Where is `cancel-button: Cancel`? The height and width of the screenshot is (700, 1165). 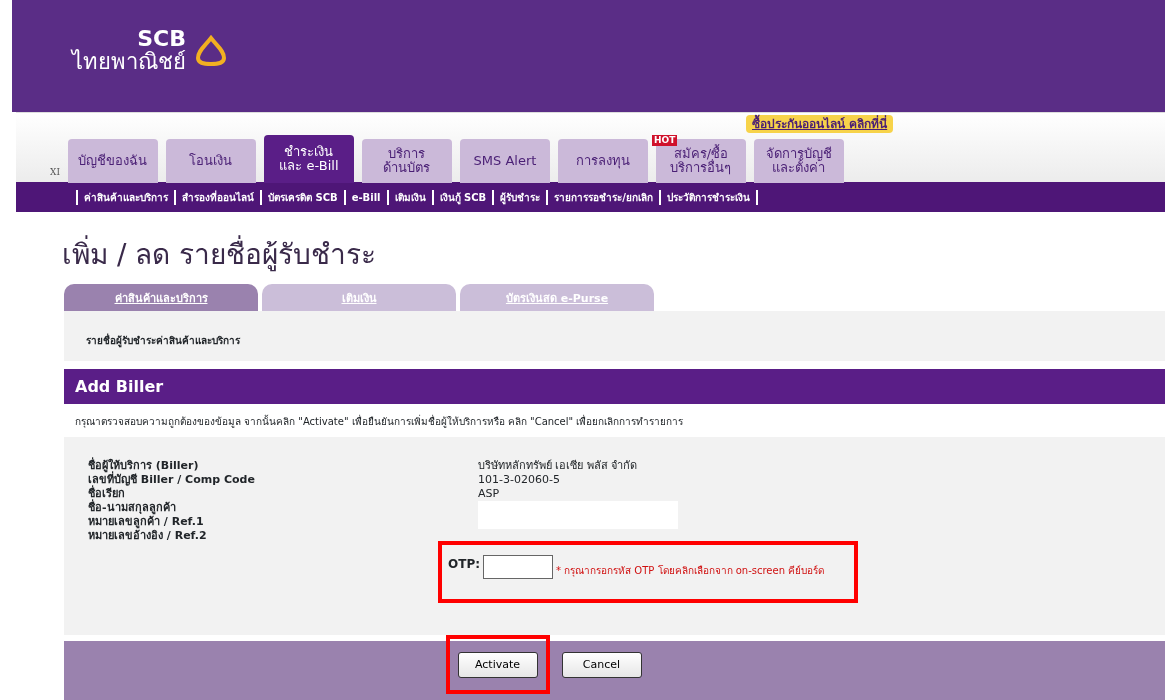
cancel-button: Cancel is located at coordinates (601, 664).